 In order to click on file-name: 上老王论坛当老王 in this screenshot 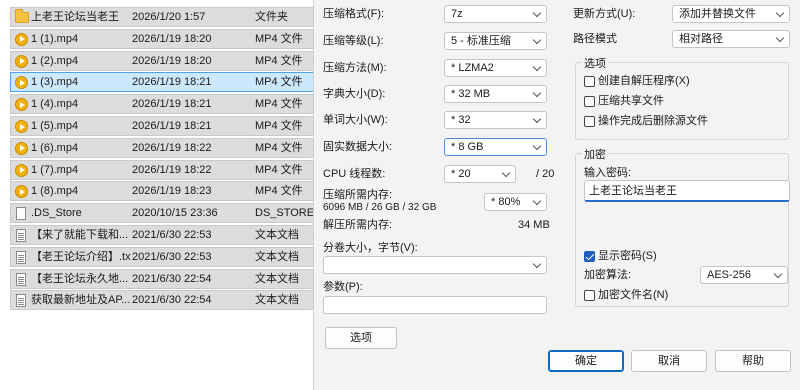, I will do `click(75, 17)`.